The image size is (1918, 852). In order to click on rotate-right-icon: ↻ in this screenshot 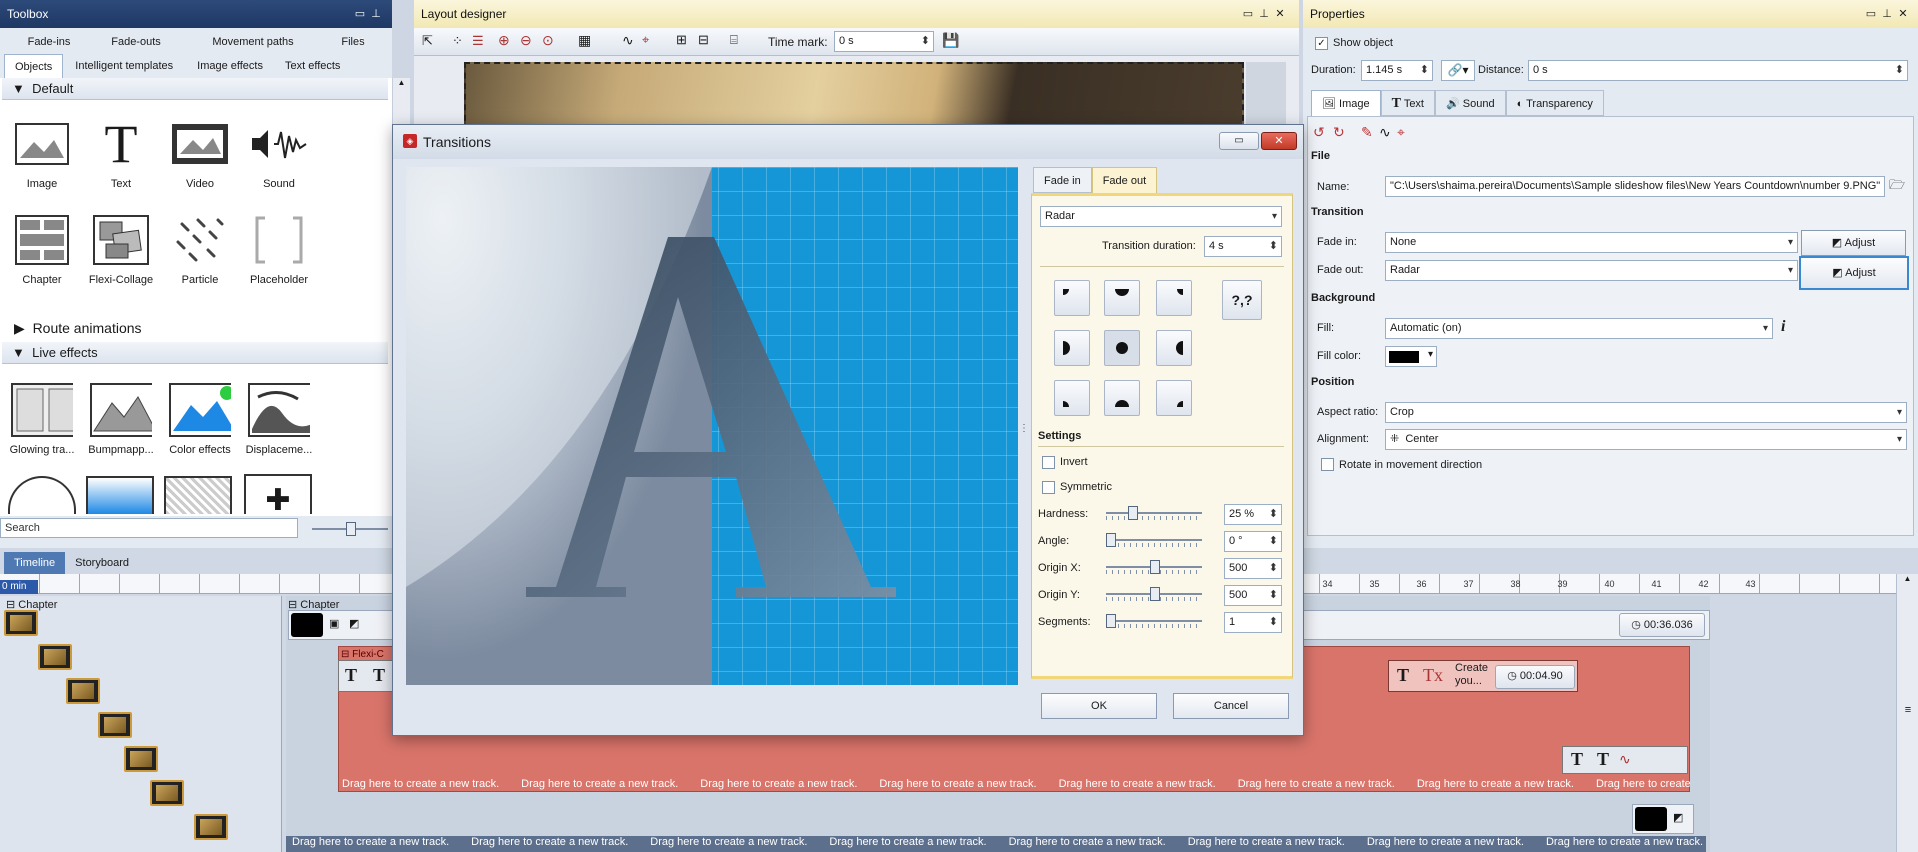, I will do `click(1339, 132)`.